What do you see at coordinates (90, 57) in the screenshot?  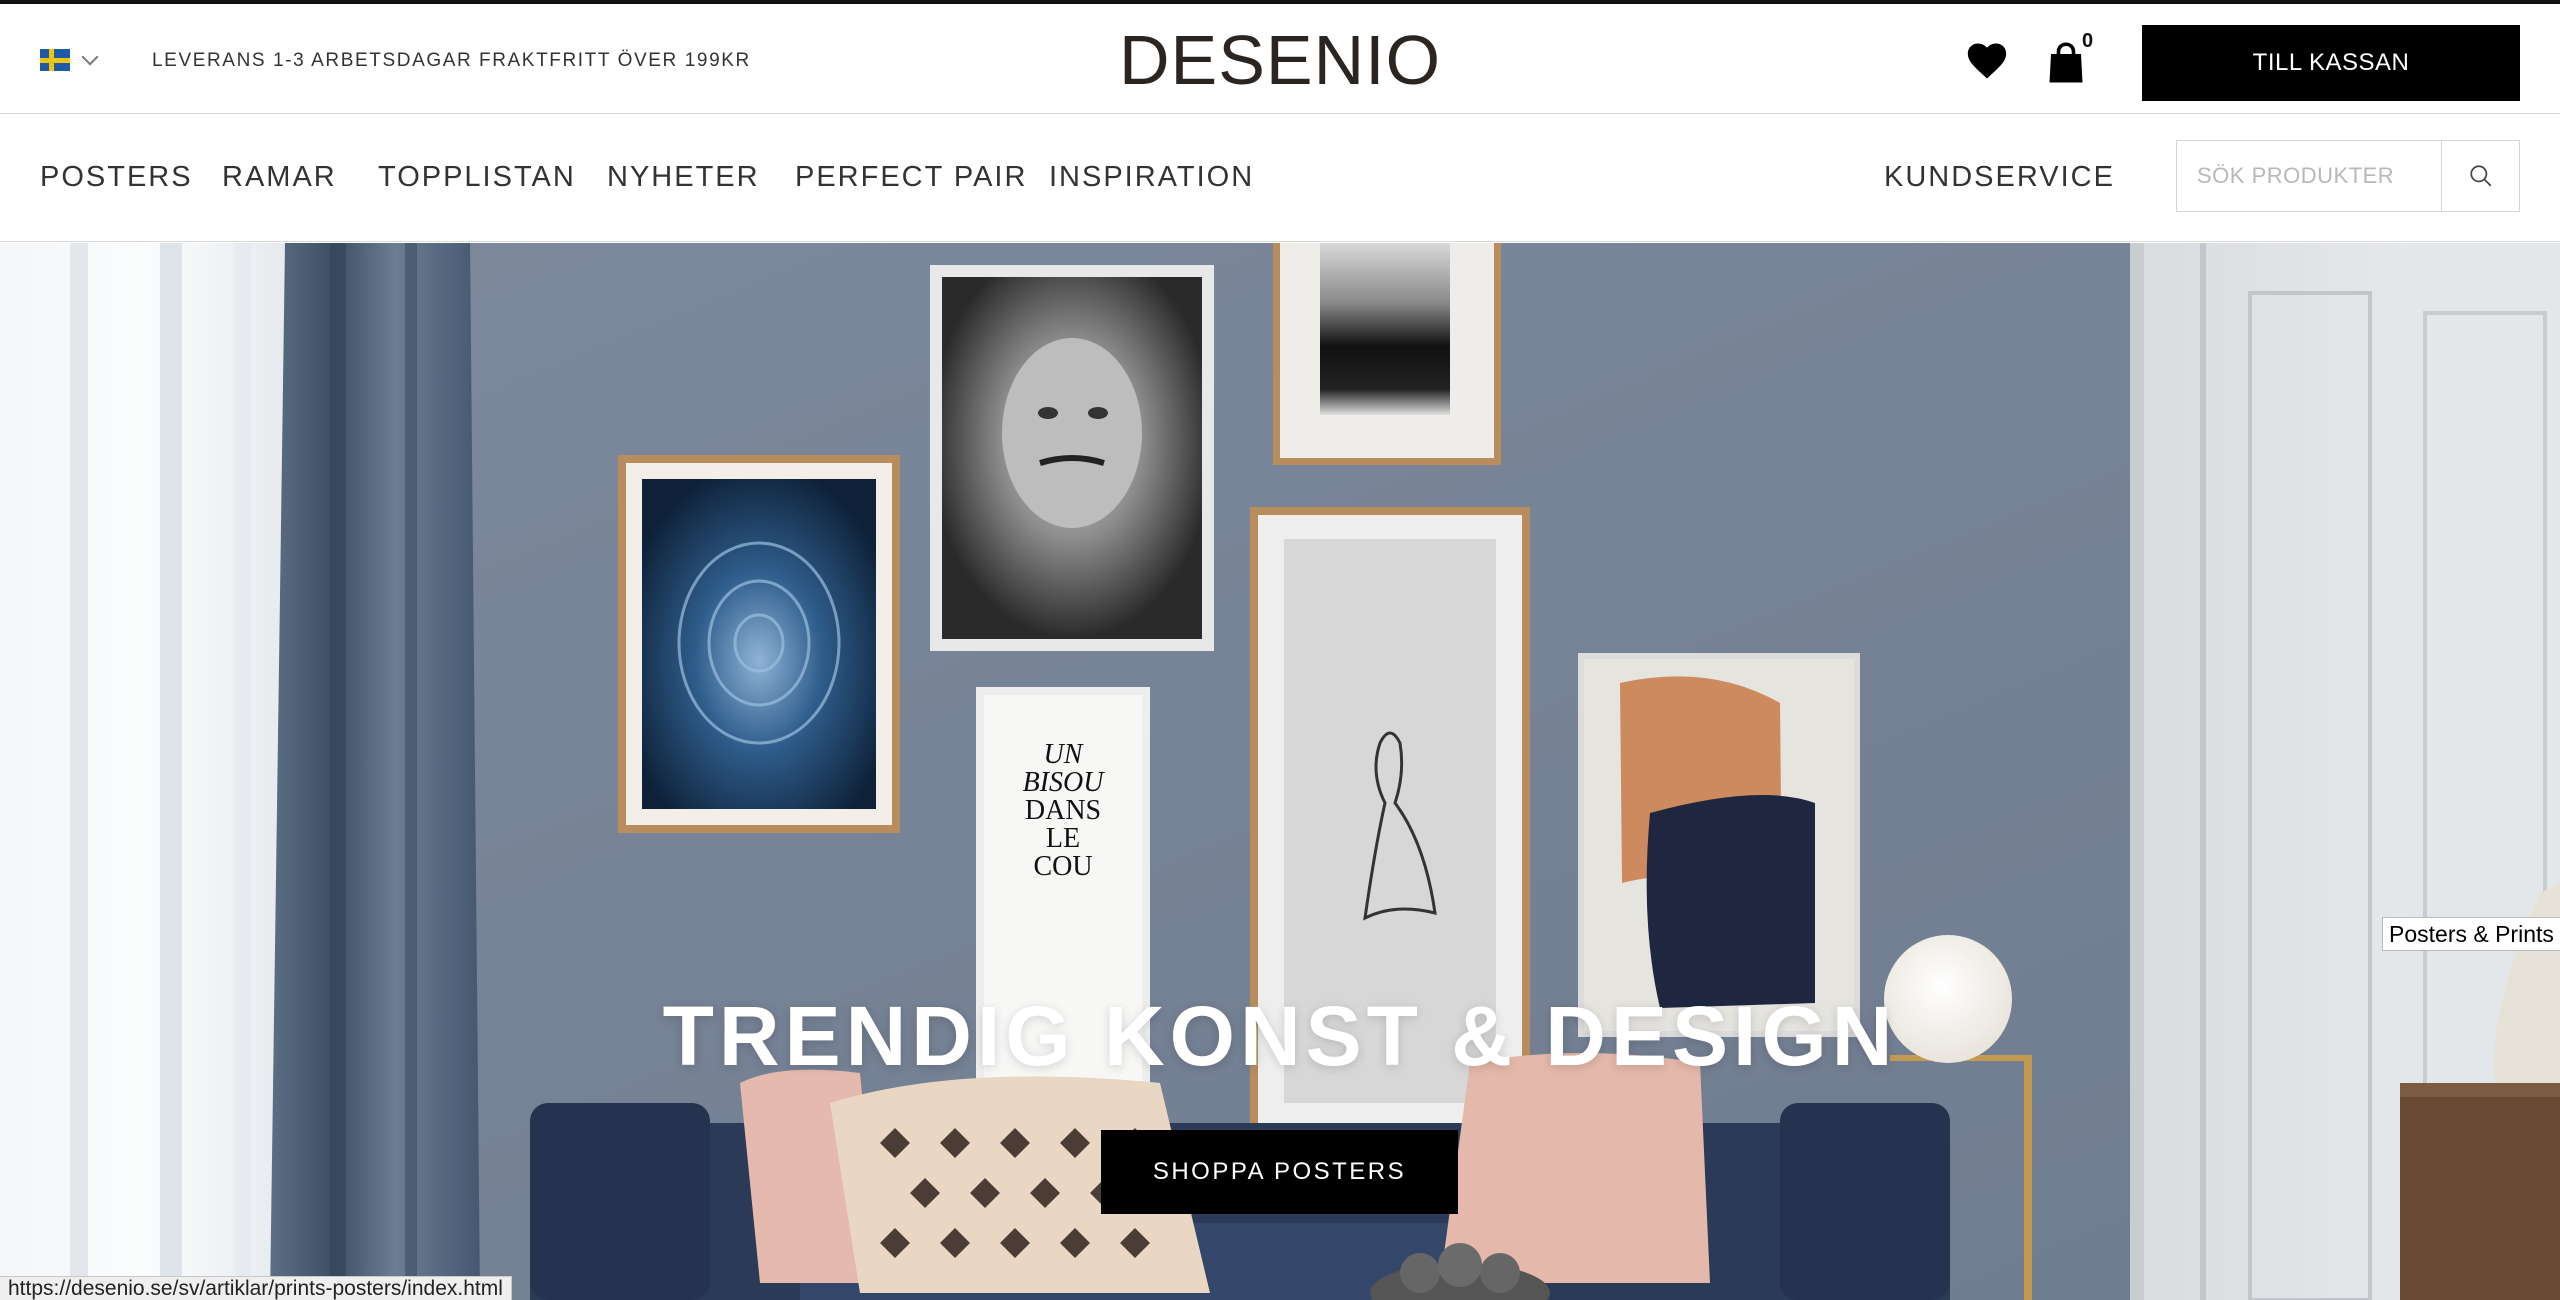 I see `chevron-down-icon` at bounding box center [90, 57].